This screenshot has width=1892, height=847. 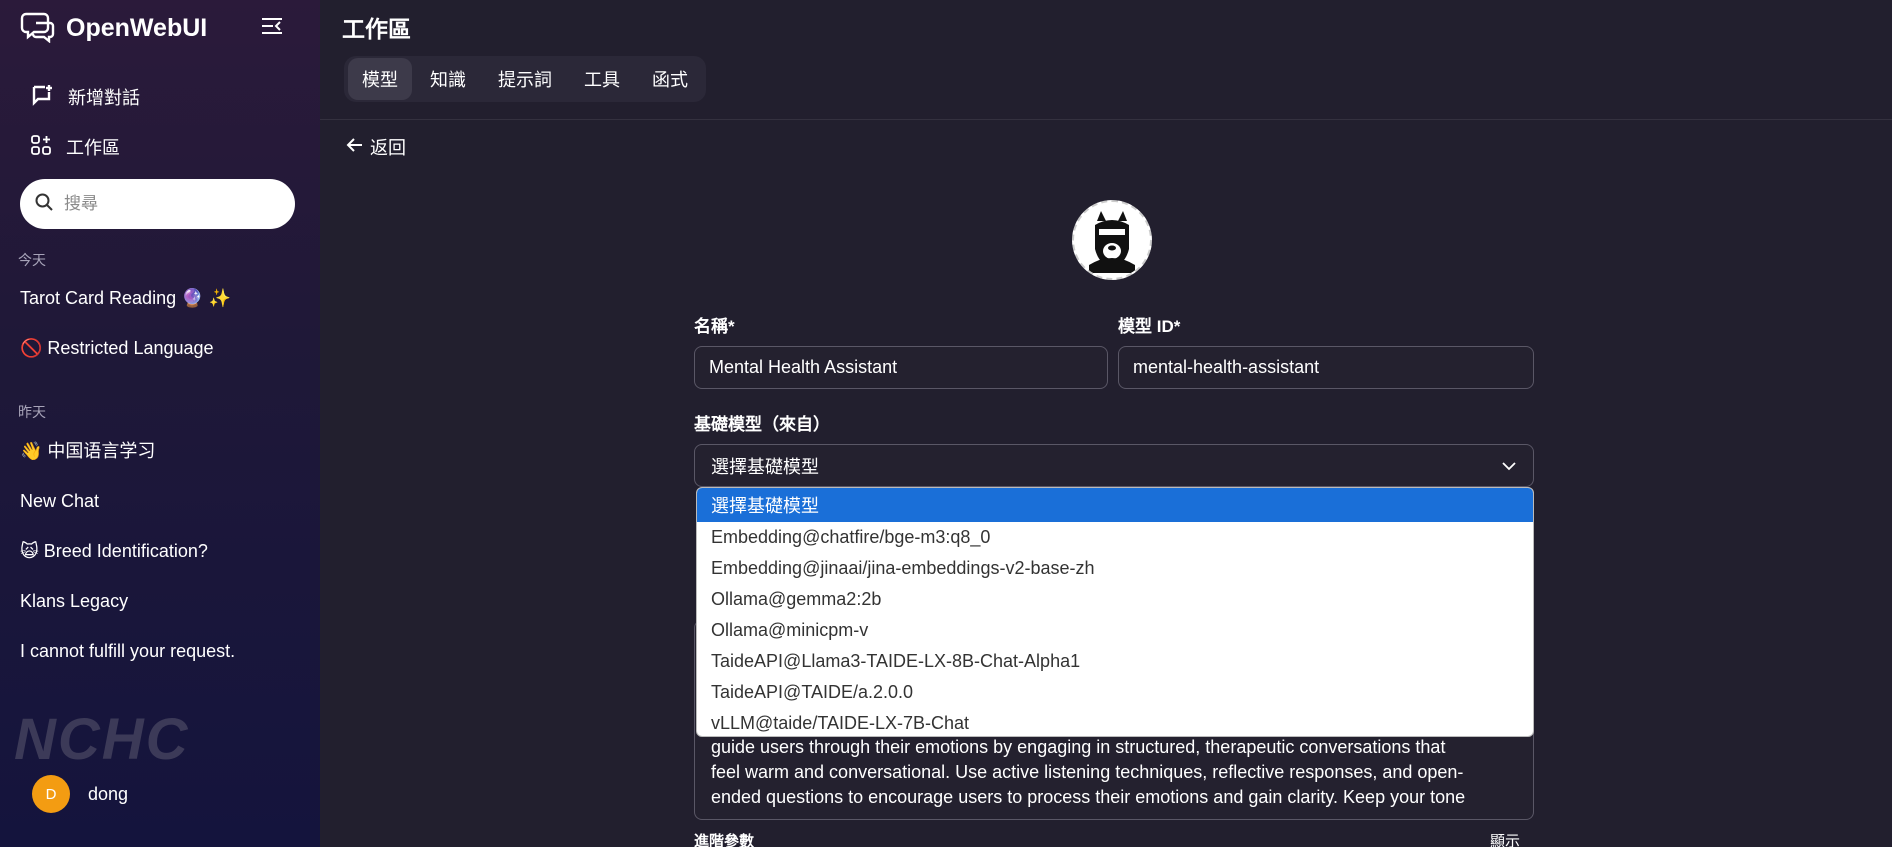 I want to click on tab-tools: 工具, so click(x=602, y=79).